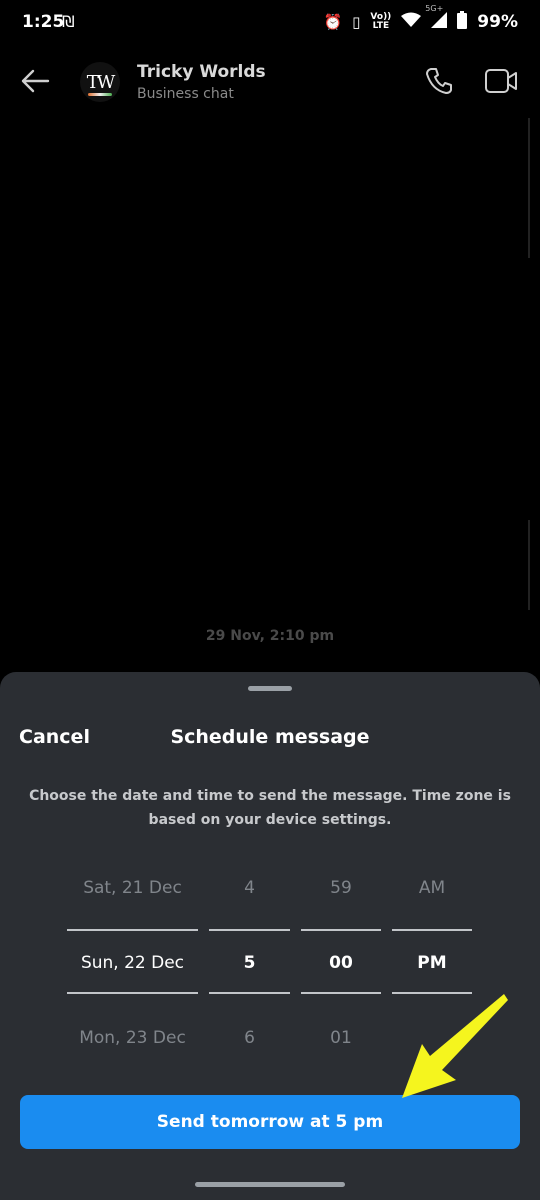  Describe the element at coordinates (270, 636) in the screenshot. I see `message-date-stamp: 29 Nov, 2:10 pm` at that location.